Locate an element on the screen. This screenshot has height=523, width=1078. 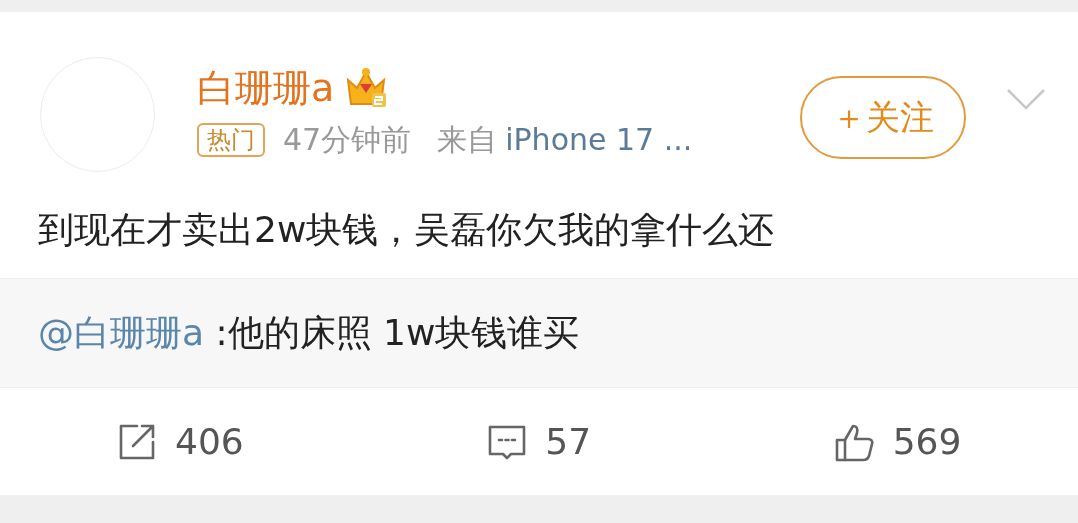
crown-icon is located at coordinates (366, 88).